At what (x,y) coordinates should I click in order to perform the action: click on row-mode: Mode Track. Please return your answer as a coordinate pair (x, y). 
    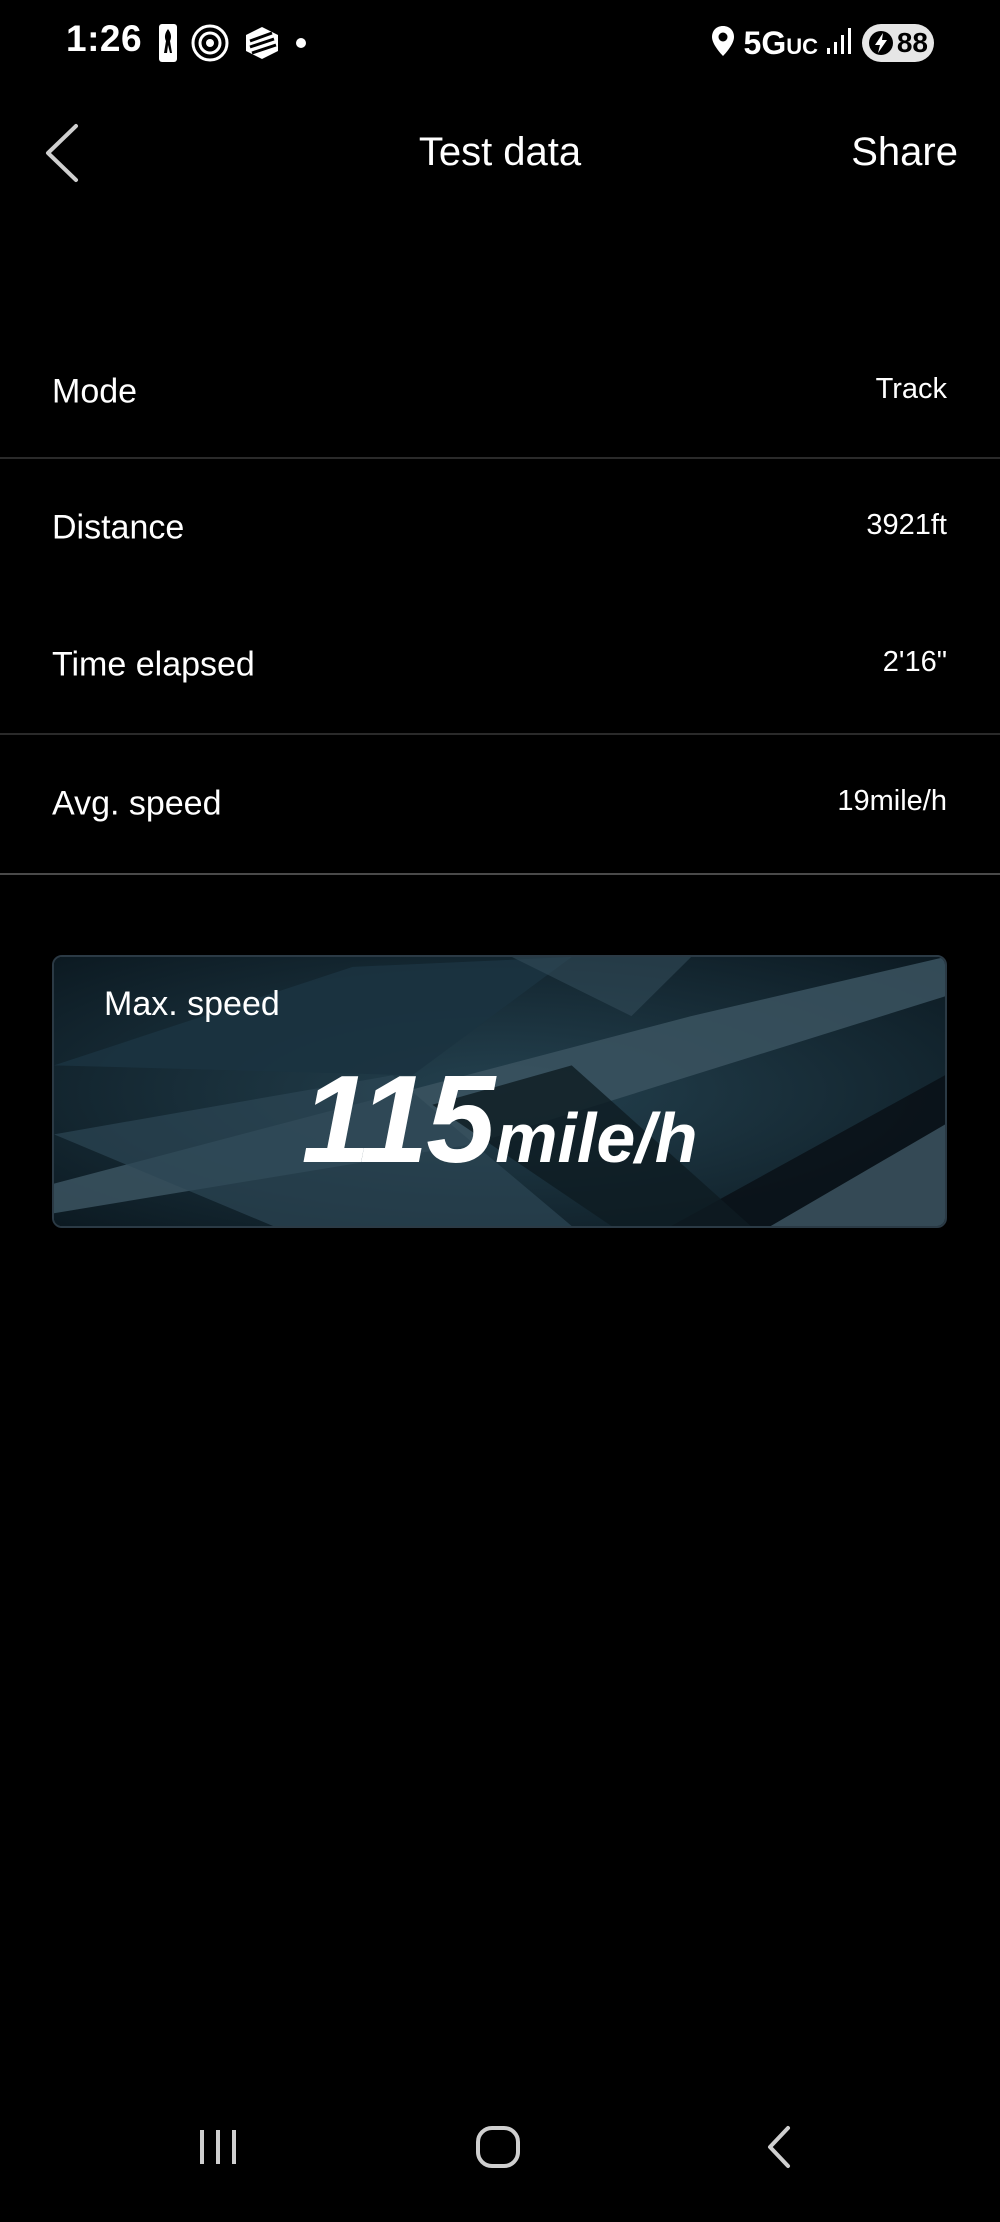
    Looking at the image, I should click on (500, 392).